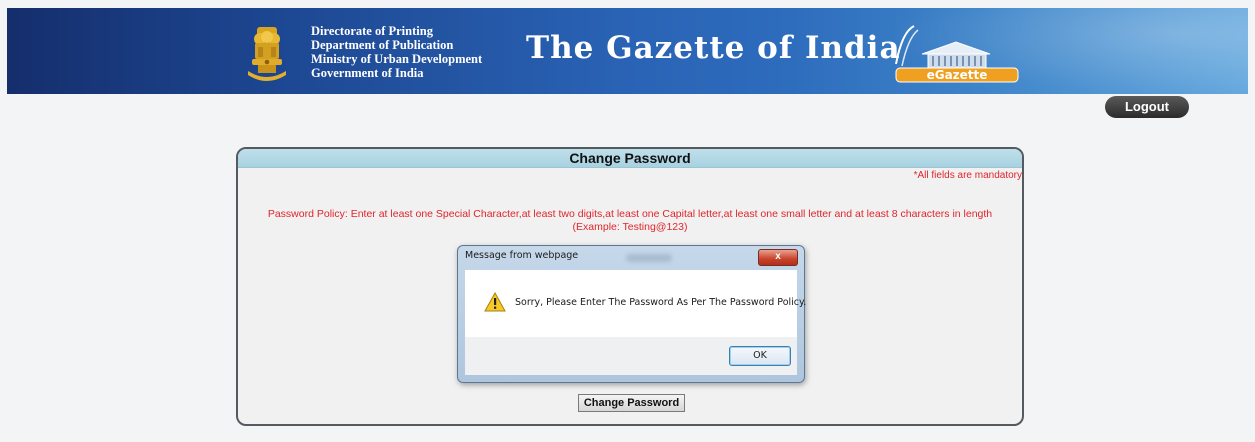 This screenshot has width=1255, height=442. What do you see at coordinates (382, 45) in the screenshot?
I see `dept-line-department: Department of Publication` at bounding box center [382, 45].